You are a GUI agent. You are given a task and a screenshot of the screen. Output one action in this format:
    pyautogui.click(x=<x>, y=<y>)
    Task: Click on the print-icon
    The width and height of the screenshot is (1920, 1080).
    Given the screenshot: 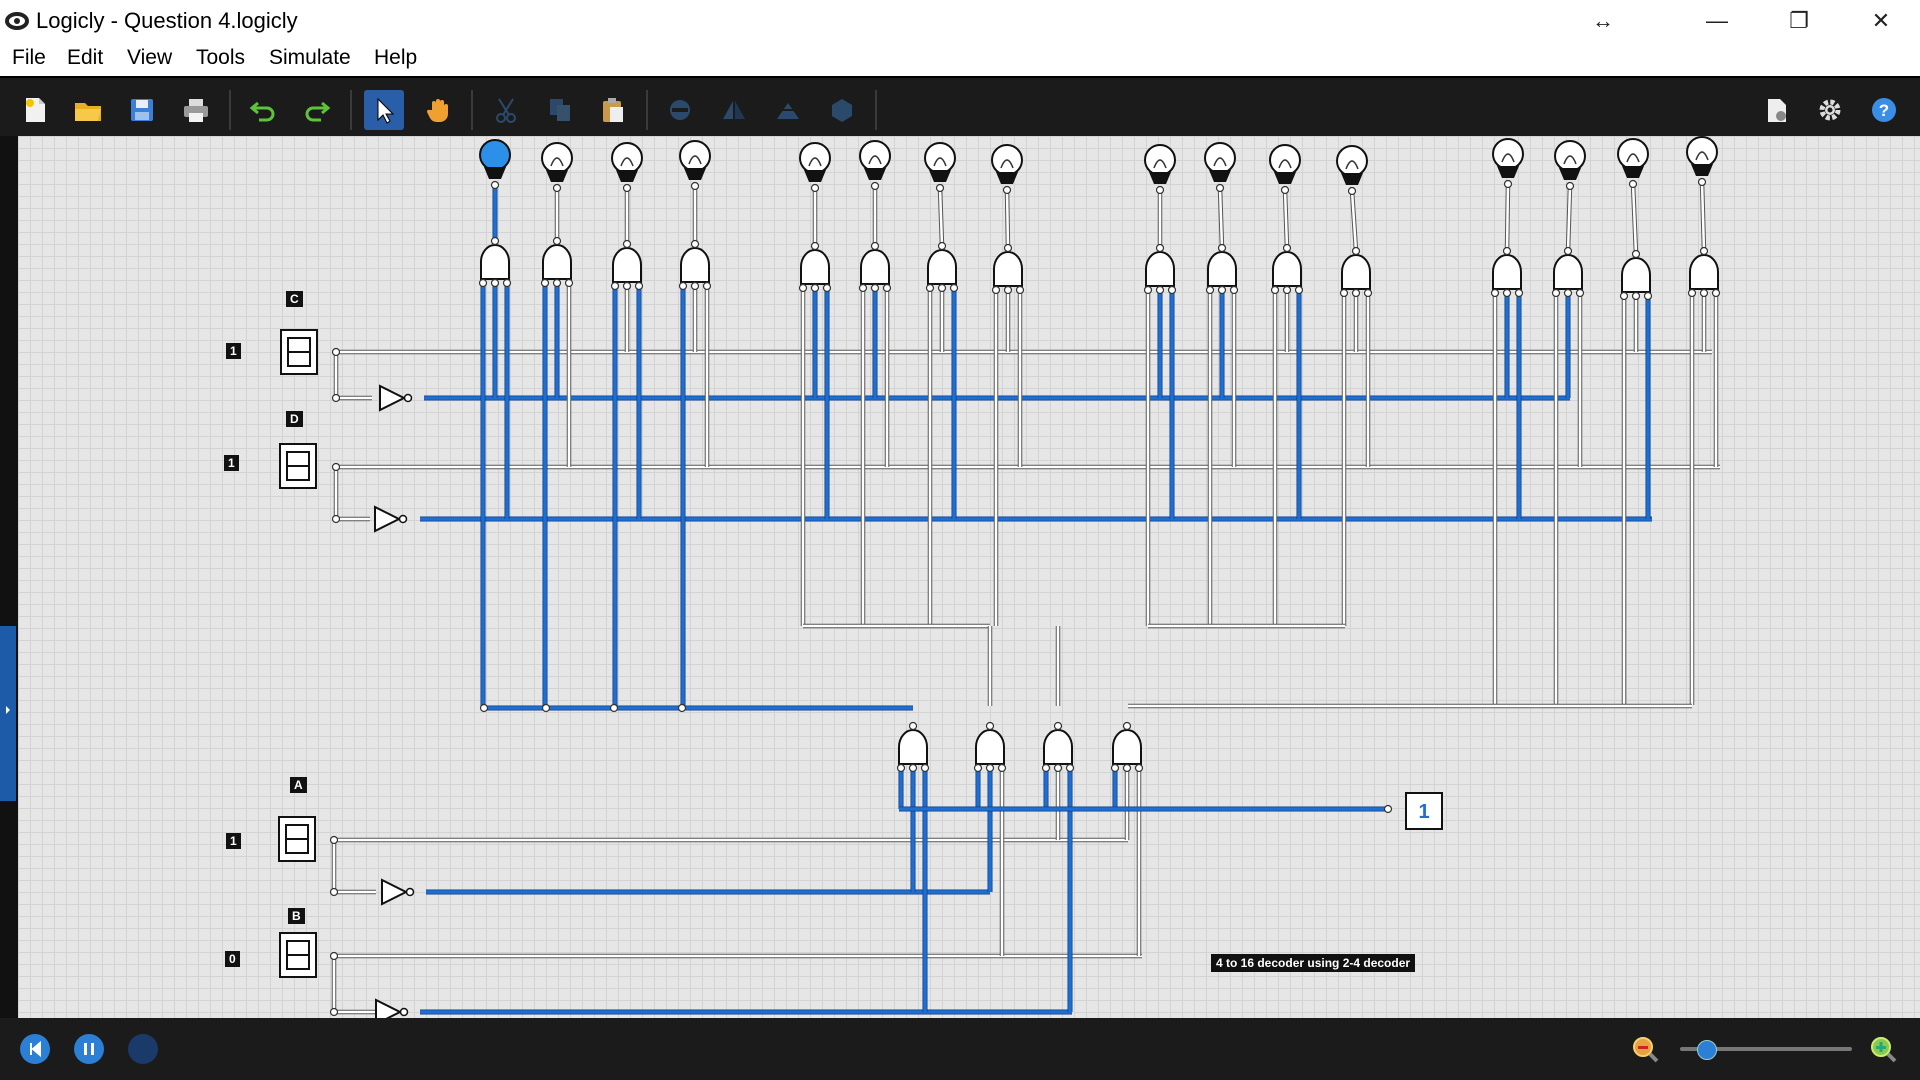 What is the action you would take?
    pyautogui.click(x=196, y=110)
    